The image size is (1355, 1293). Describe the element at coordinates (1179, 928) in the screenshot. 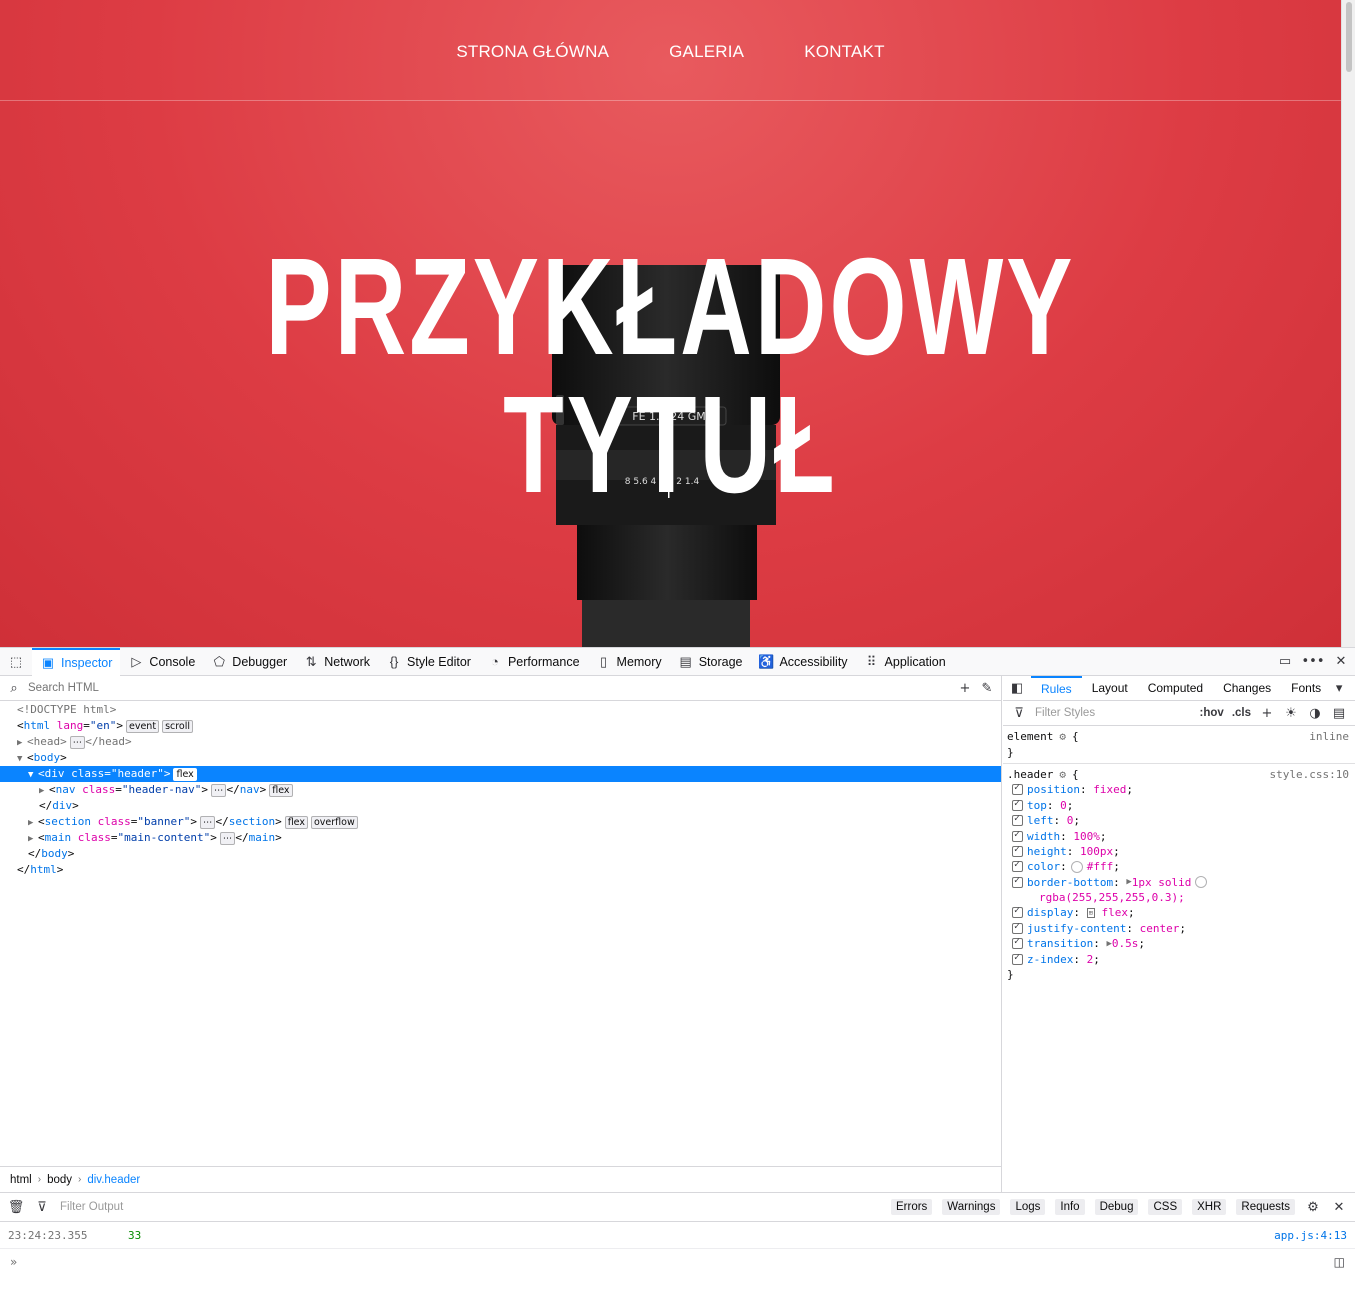

I see `declaration: justify-content: center;` at that location.